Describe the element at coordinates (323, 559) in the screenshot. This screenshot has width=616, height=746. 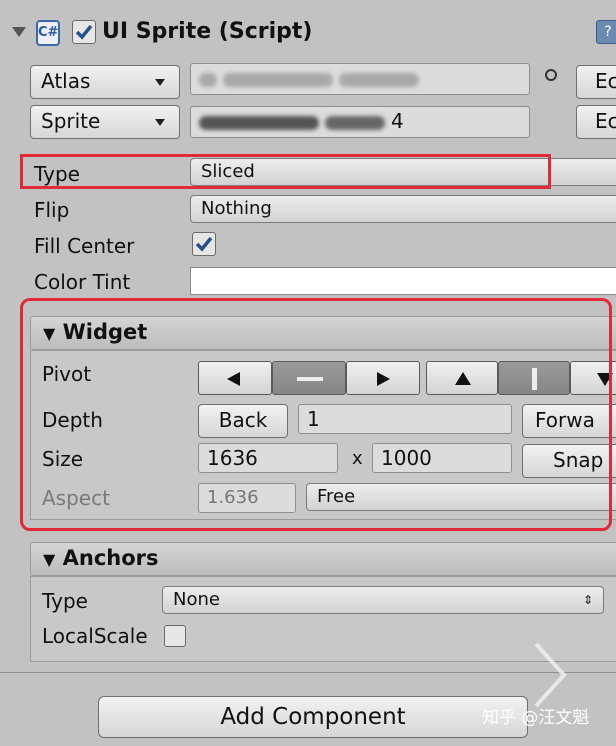
I see `anchors-header: ▼ Anchors` at that location.